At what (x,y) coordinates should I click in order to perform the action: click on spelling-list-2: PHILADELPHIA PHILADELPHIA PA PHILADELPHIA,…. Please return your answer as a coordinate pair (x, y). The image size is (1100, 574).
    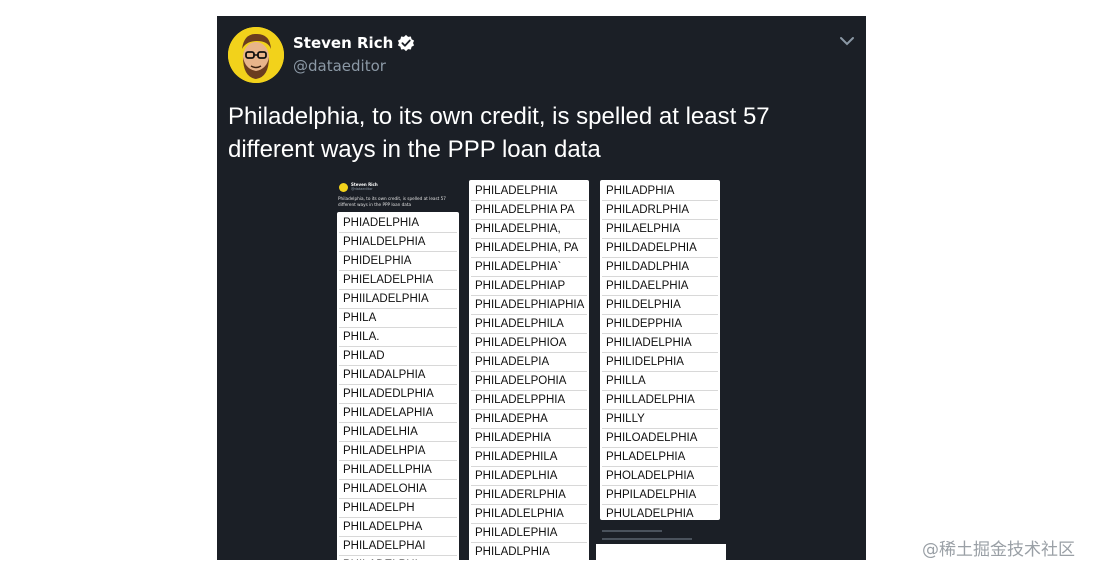
    Looking at the image, I should click on (529, 370).